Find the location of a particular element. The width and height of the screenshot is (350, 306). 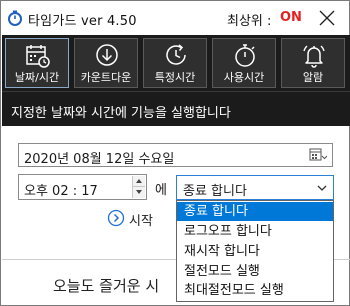

option-sleep: 절전모드 실행 is located at coordinates (255, 271).